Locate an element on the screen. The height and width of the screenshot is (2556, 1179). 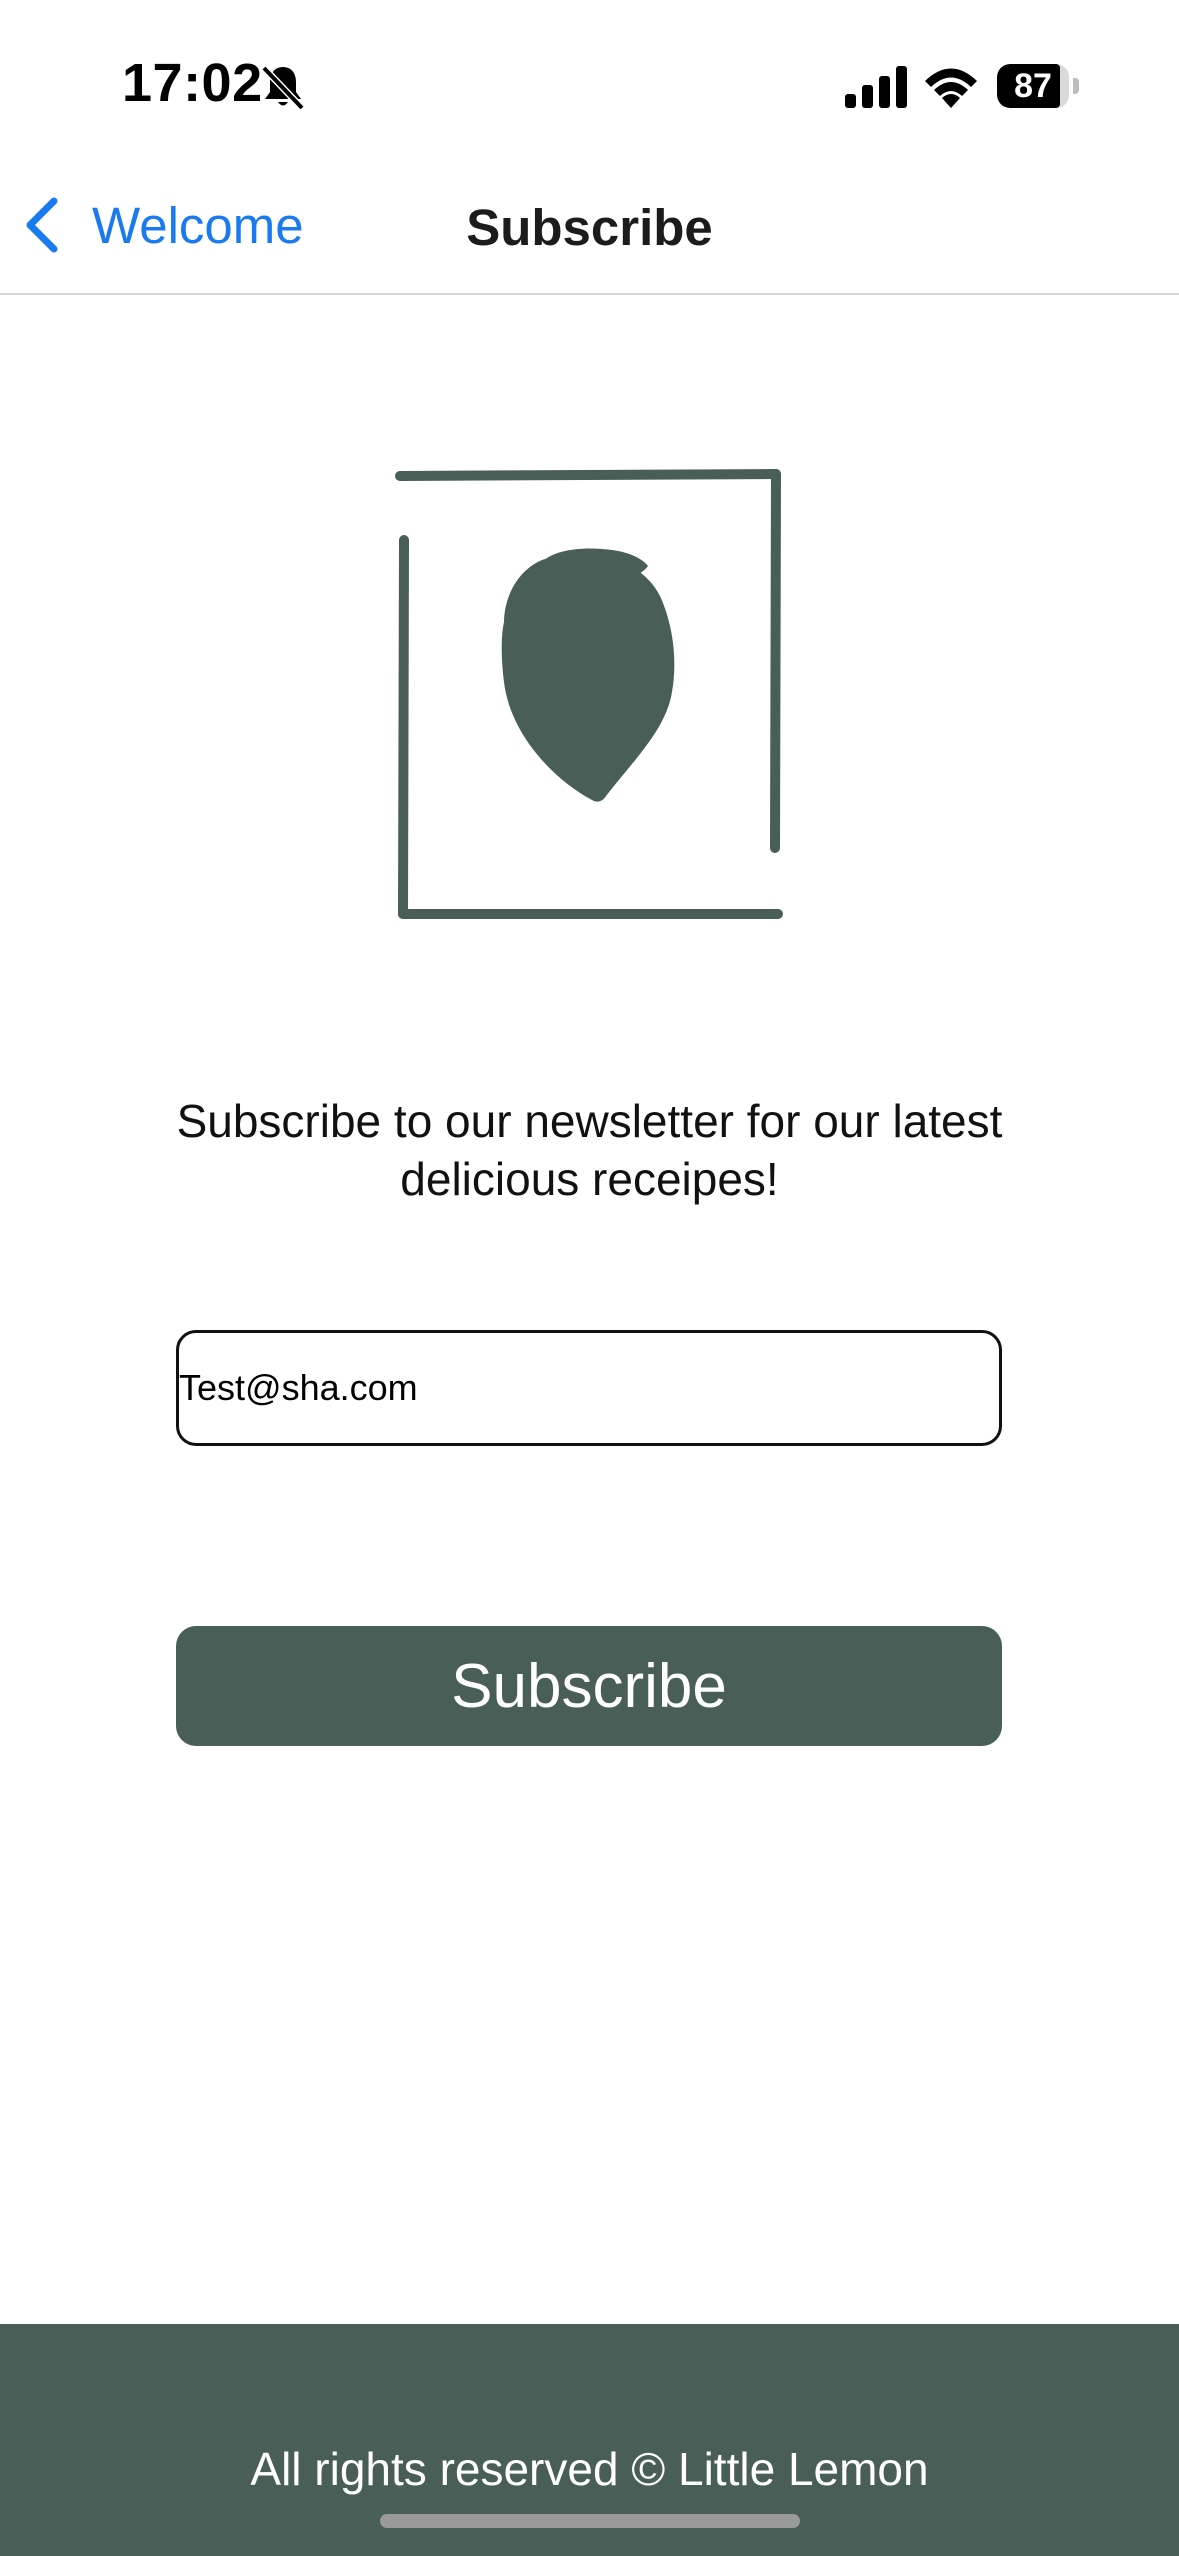
battery-icon: 87 is located at coordinates (1039, 86).